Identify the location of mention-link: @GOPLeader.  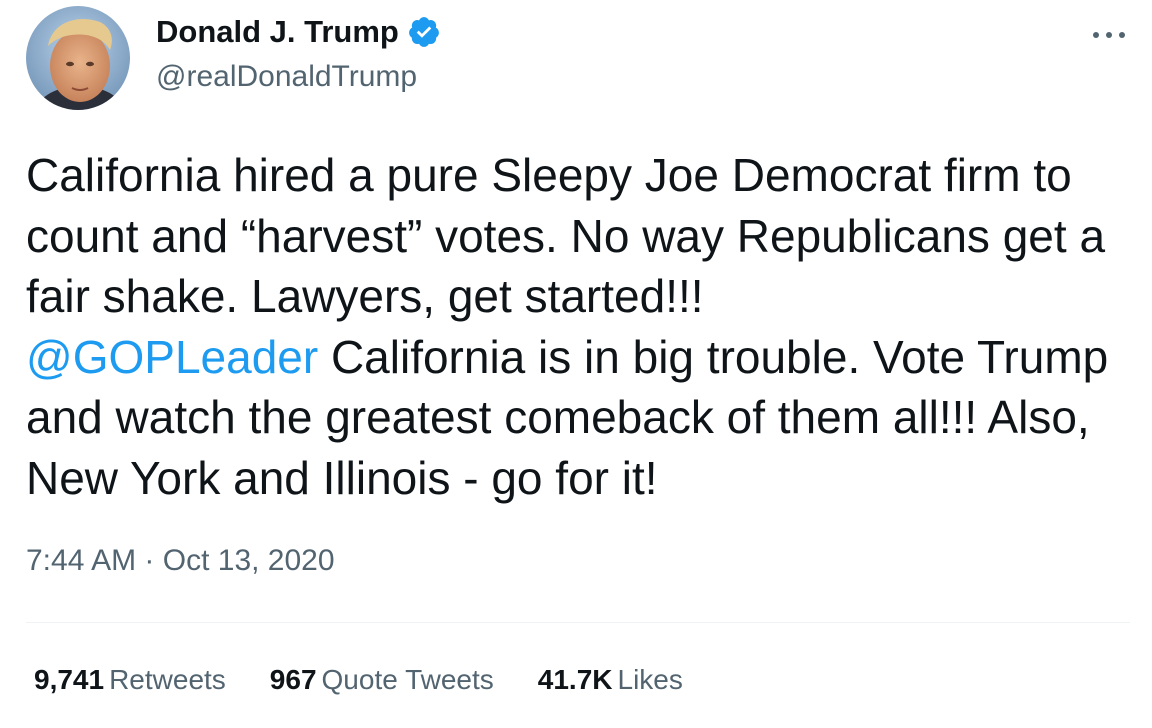
(172, 357).